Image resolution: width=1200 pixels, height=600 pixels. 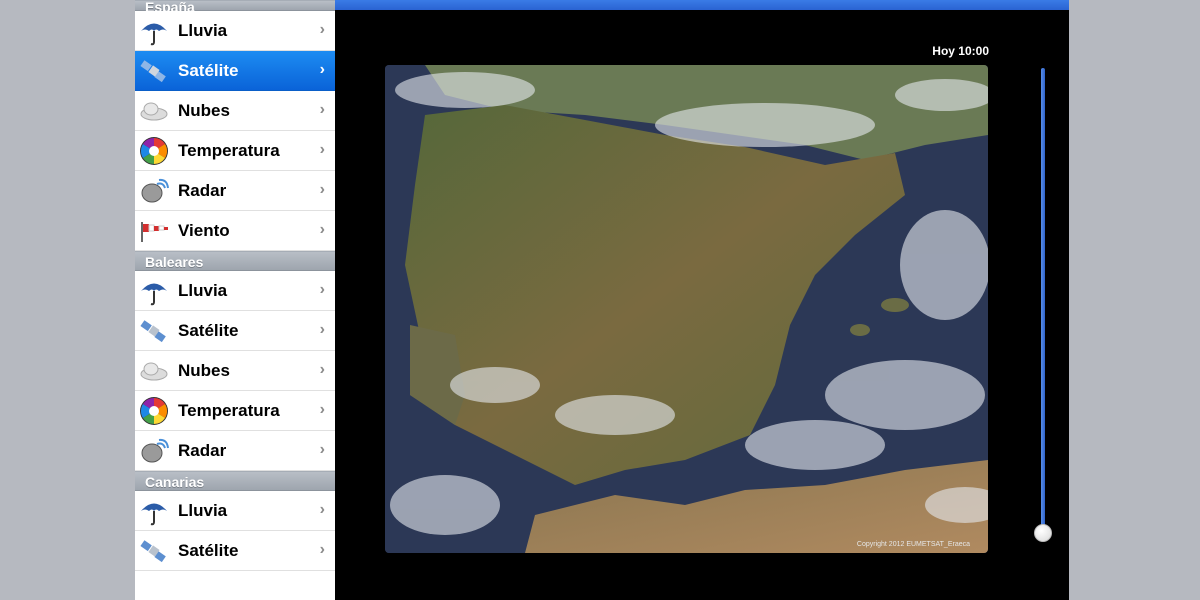 What do you see at coordinates (960, 51) in the screenshot?
I see `time-label: Hoy 10:00` at bounding box center [960, 51].